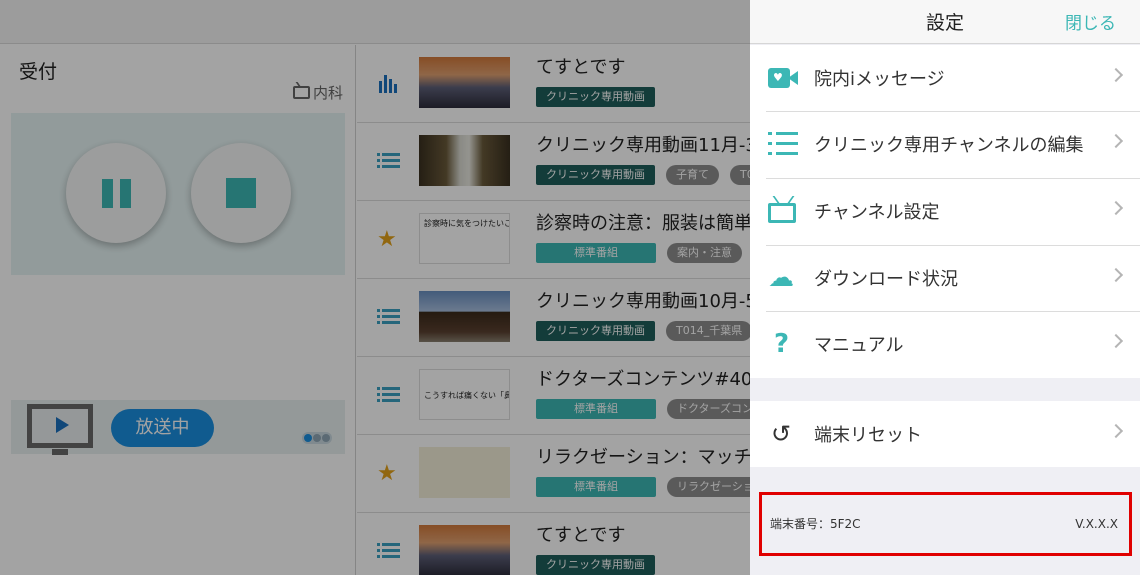  I want to click on menu-item-channel-settings: チャンネル設定, so click(945, 211).